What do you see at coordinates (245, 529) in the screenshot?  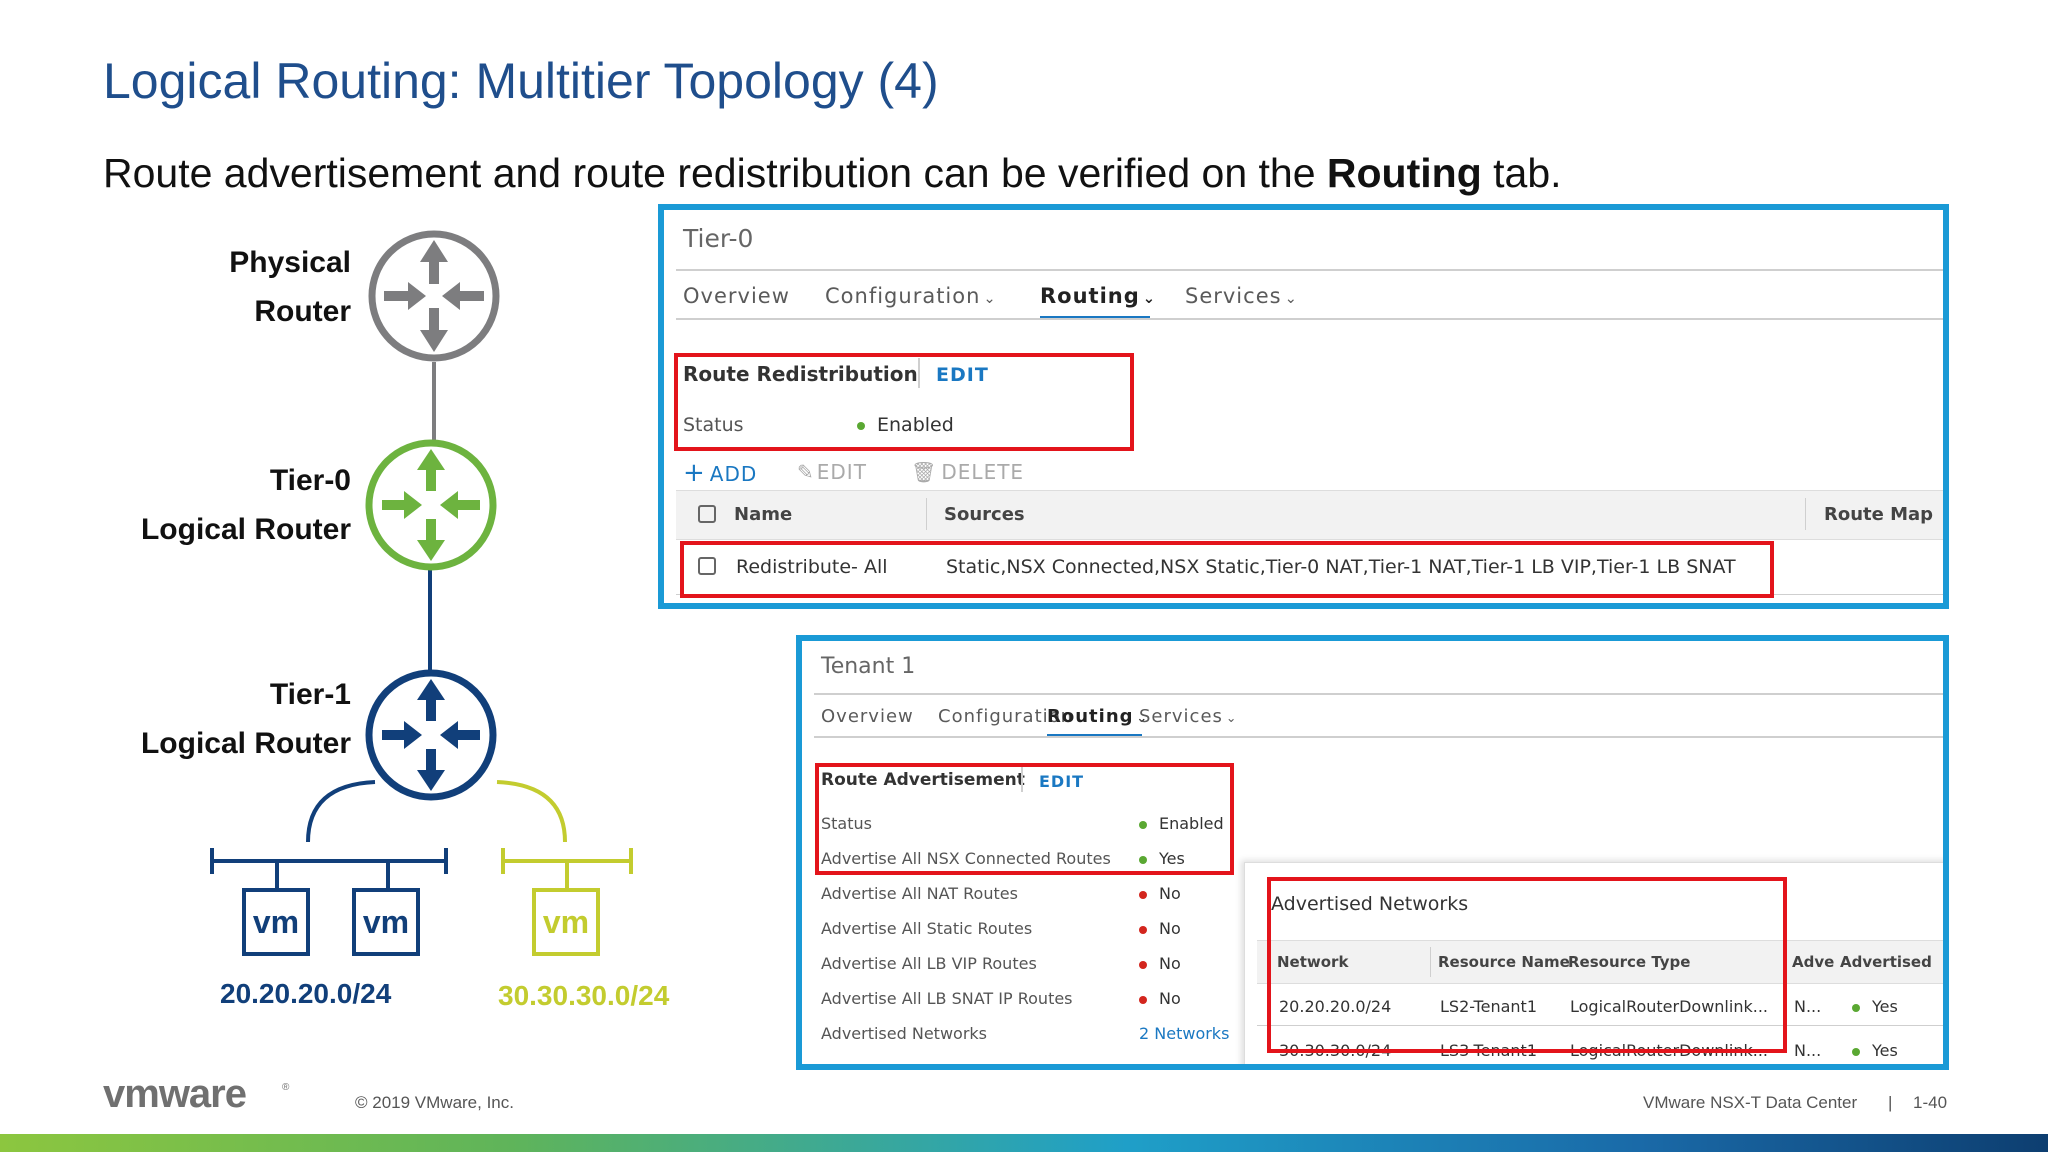 I see `tier0-router-line2: Logical Router` at bounding box center [245, 529].